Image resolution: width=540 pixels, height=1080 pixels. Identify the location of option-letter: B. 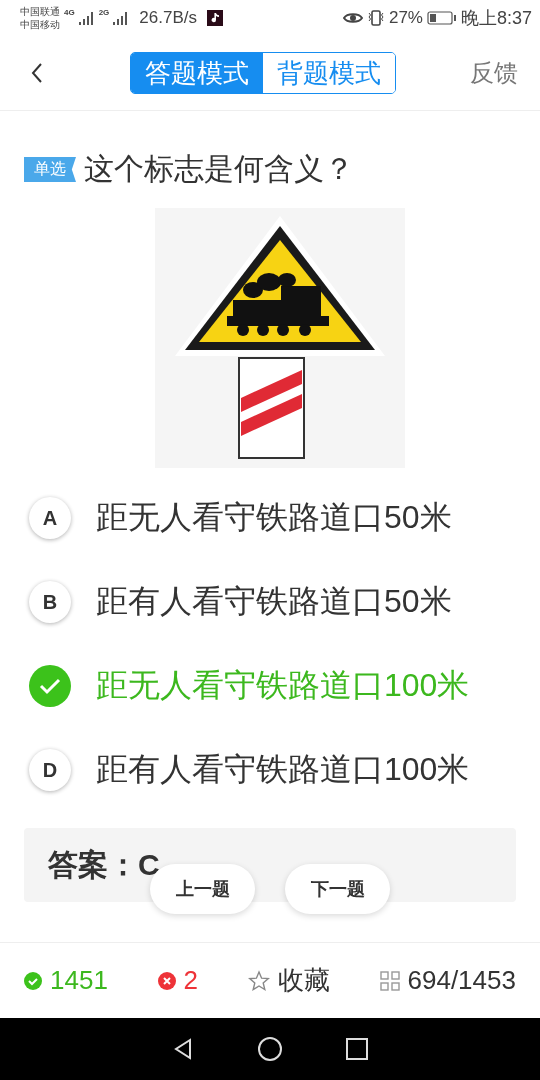
(50, 602).